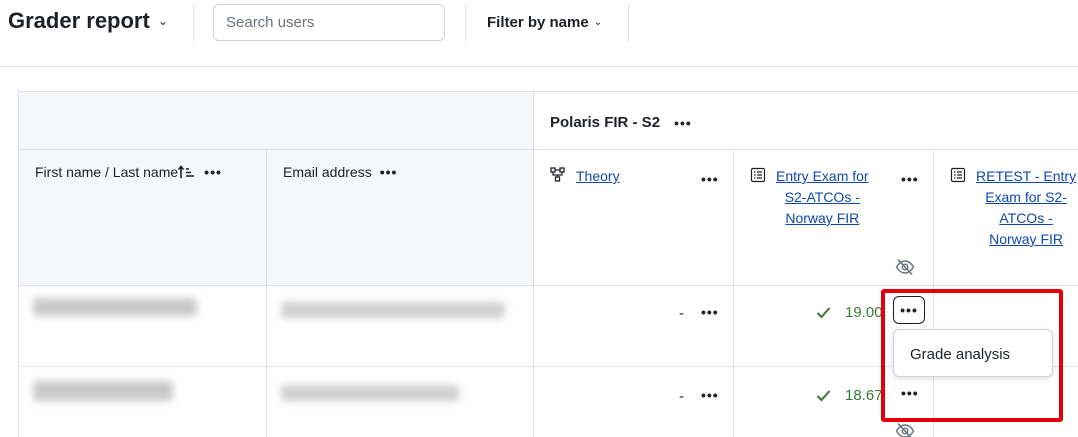  I want to click on entry-exam-grade-actions-icon: •••, so click(910, 393).